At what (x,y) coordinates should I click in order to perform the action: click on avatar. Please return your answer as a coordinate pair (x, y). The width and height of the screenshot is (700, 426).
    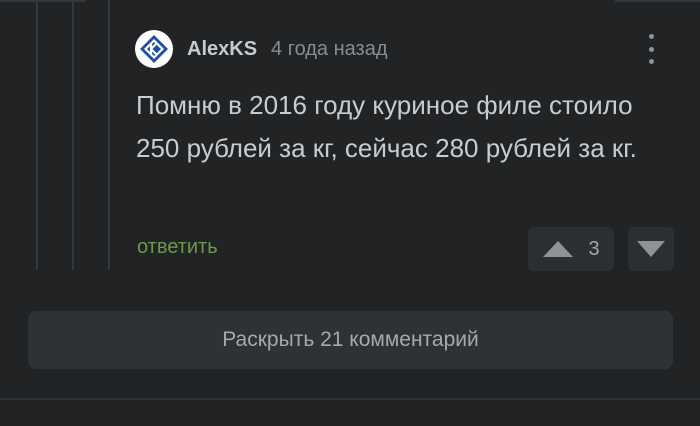
    Looking at the image, I should click on (154, 49).